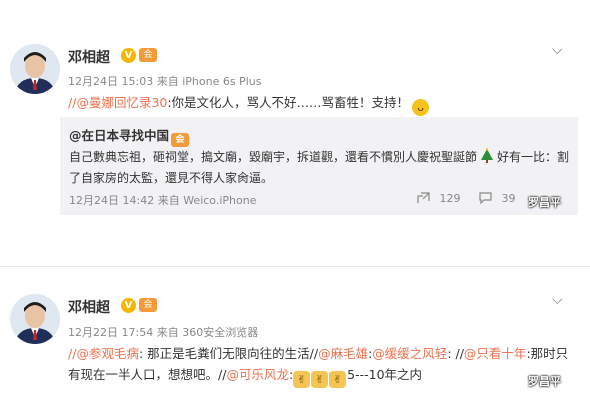 This screenshot has height=398, width=590. What do you see at coordinates (288, 102) in the screenshot?
I see `post-body: :你是文化人，骂人不好……骂畜牲！支持！` at bounding box center [288, 102].